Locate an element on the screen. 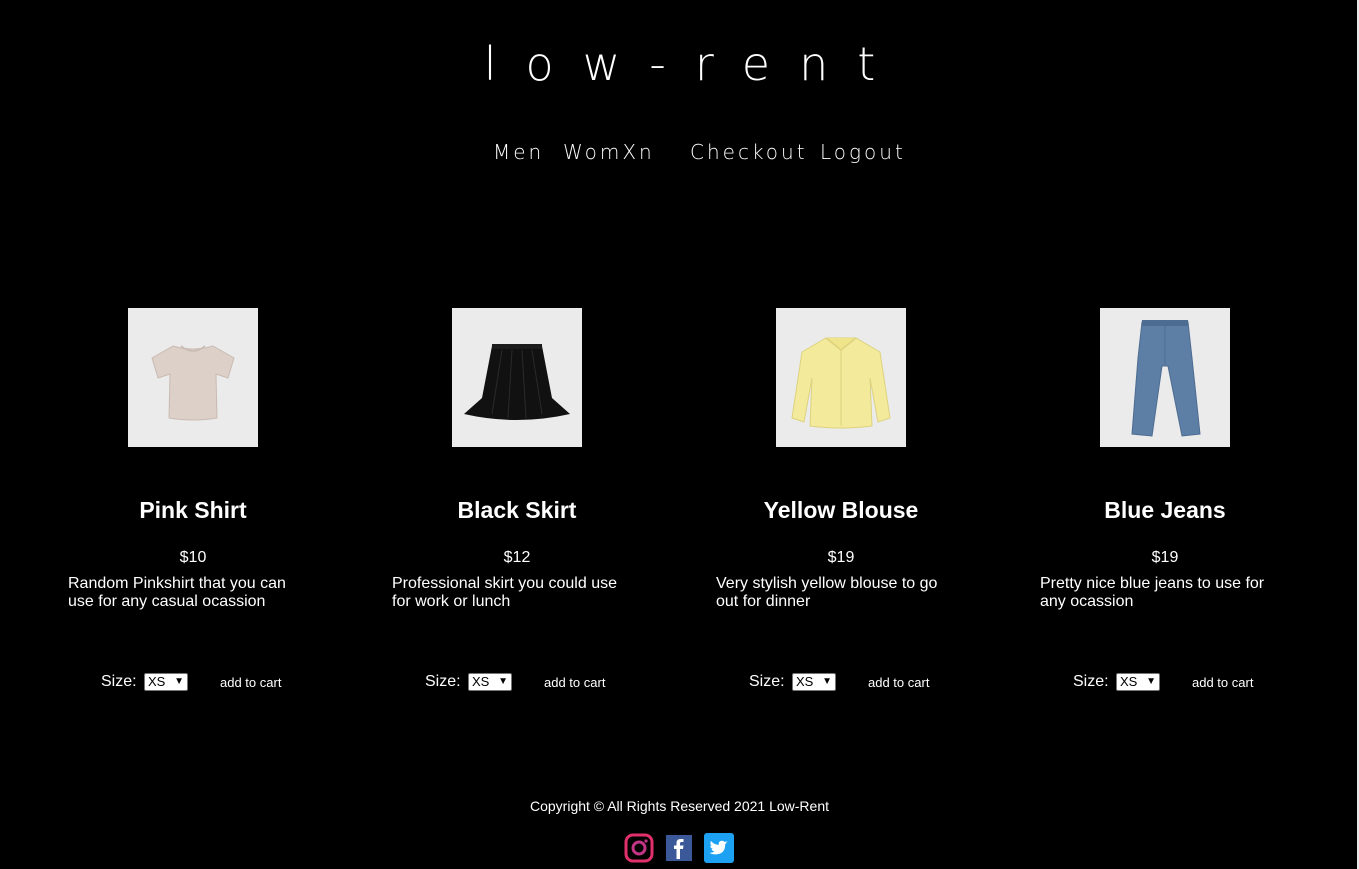 Image resolution: width=1359 pixels, height=869 pixels. black-skirt-image is located at coordinates (517, 377).